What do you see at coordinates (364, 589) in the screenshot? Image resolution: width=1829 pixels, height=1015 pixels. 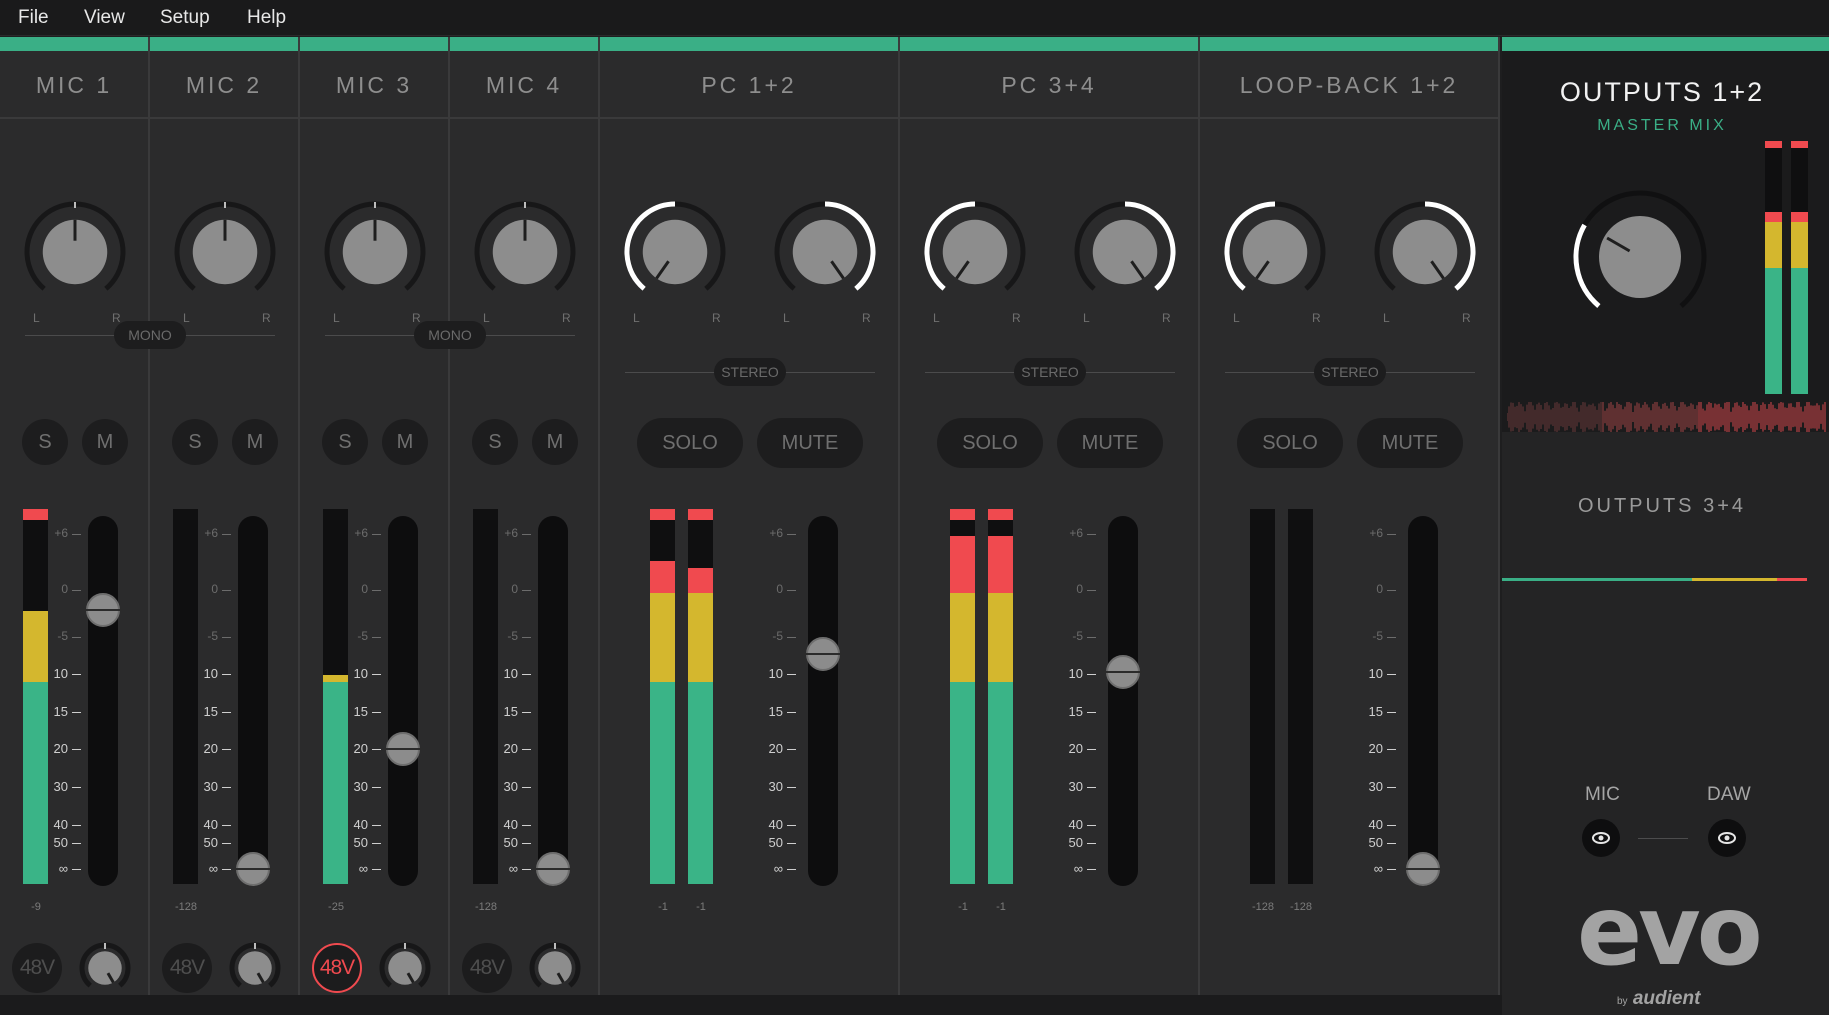 I see `fader-scale-label: 0` at bounding box center [364, 589].